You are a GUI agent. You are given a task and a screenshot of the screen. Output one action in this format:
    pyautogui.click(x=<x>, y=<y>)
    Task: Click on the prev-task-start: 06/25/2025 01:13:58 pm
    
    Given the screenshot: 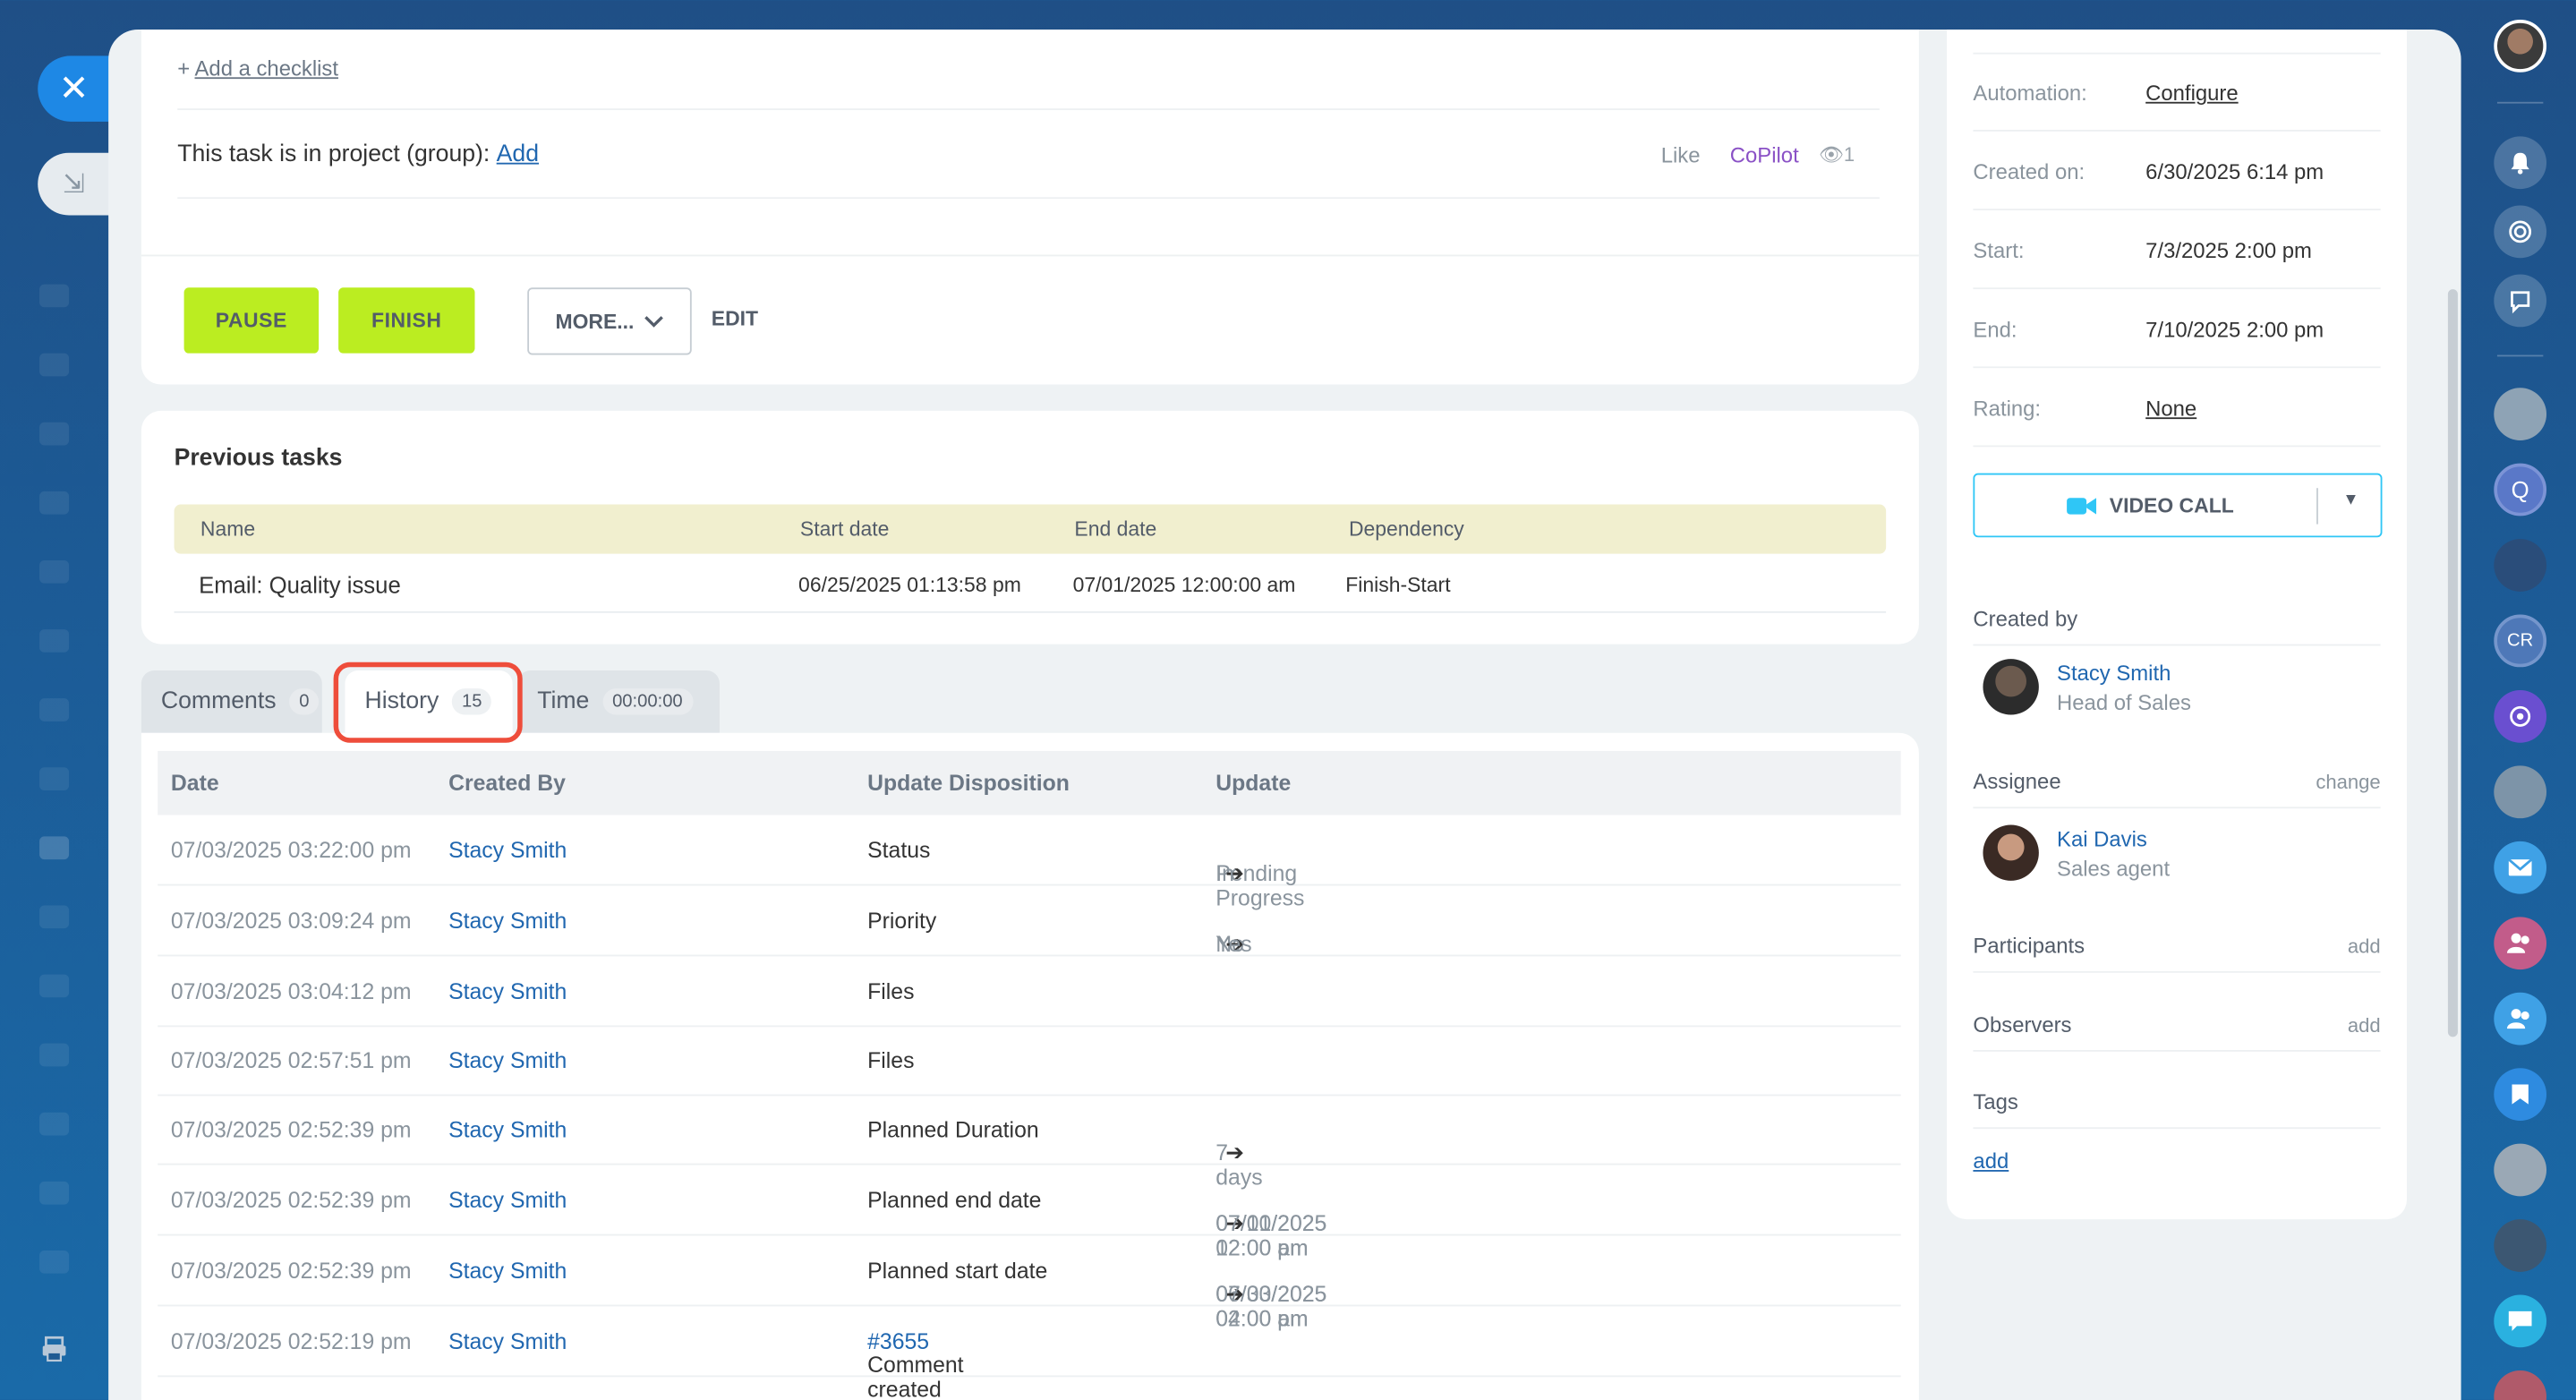 What is the action you would take?
    pyautogui.click(x=909, y=585)
    